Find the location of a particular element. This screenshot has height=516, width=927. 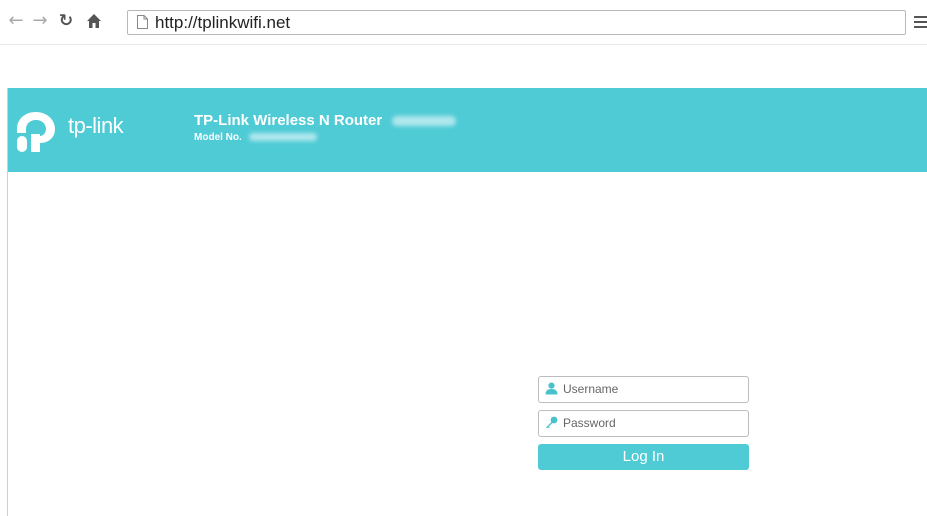

model-number: Model No. is located at coordinates (255, 137).